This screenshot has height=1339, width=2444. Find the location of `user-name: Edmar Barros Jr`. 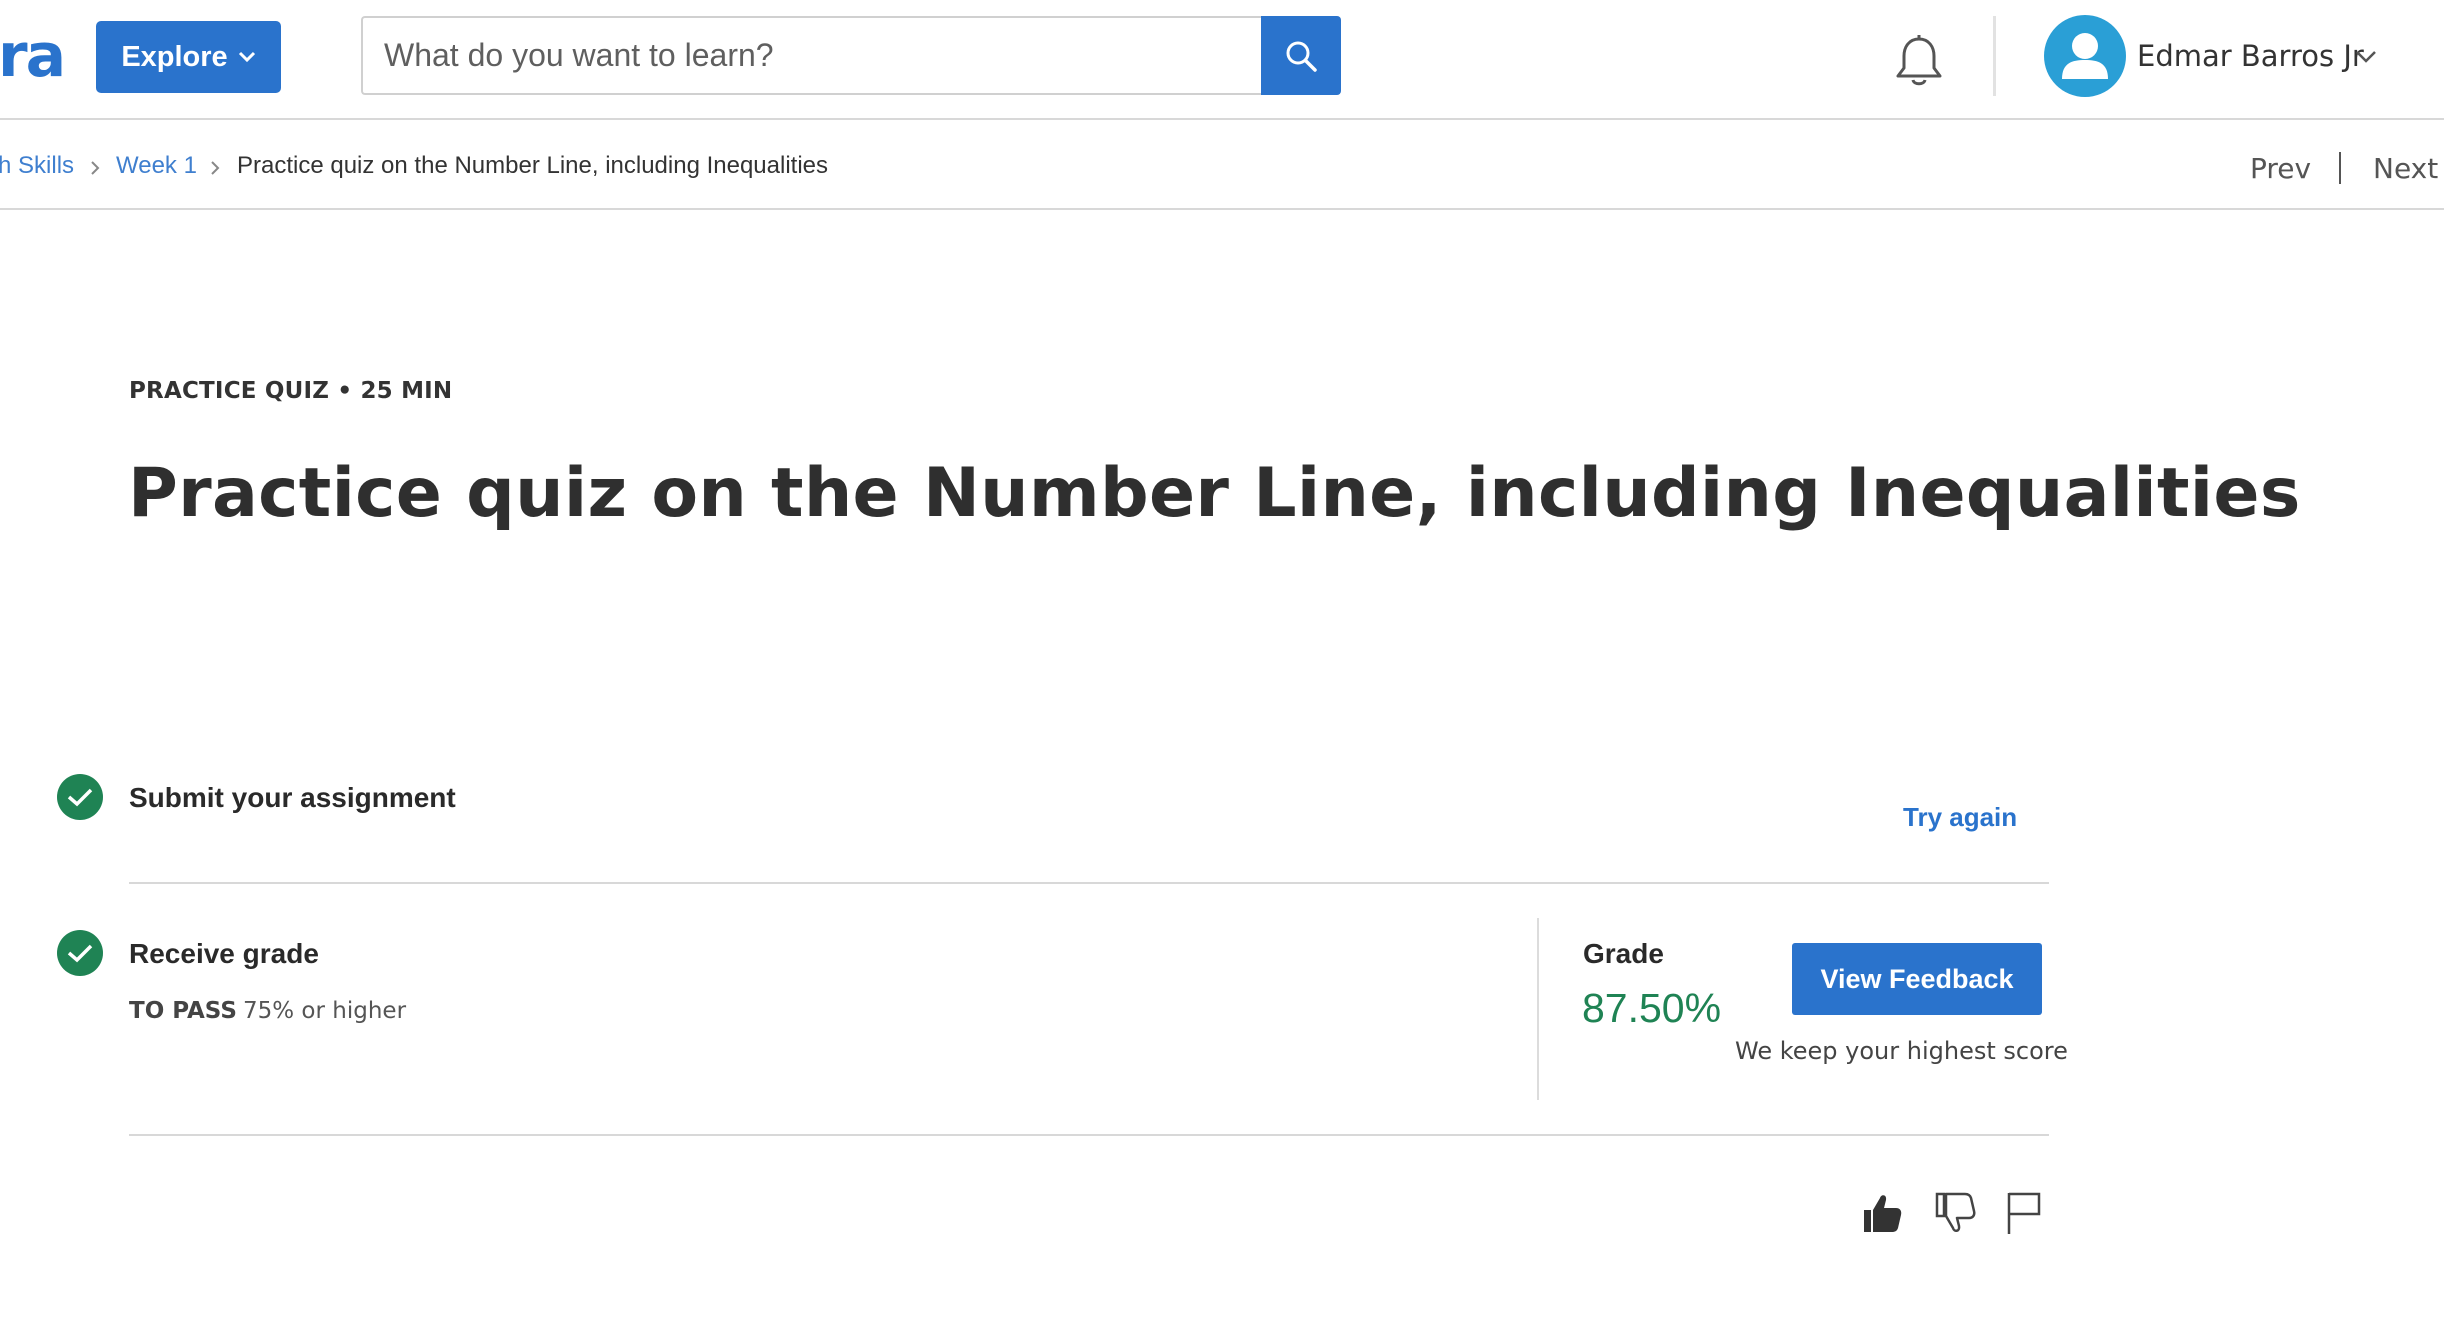

user-name: Edmar Barros Jr is located at coordinates (2250, 56).